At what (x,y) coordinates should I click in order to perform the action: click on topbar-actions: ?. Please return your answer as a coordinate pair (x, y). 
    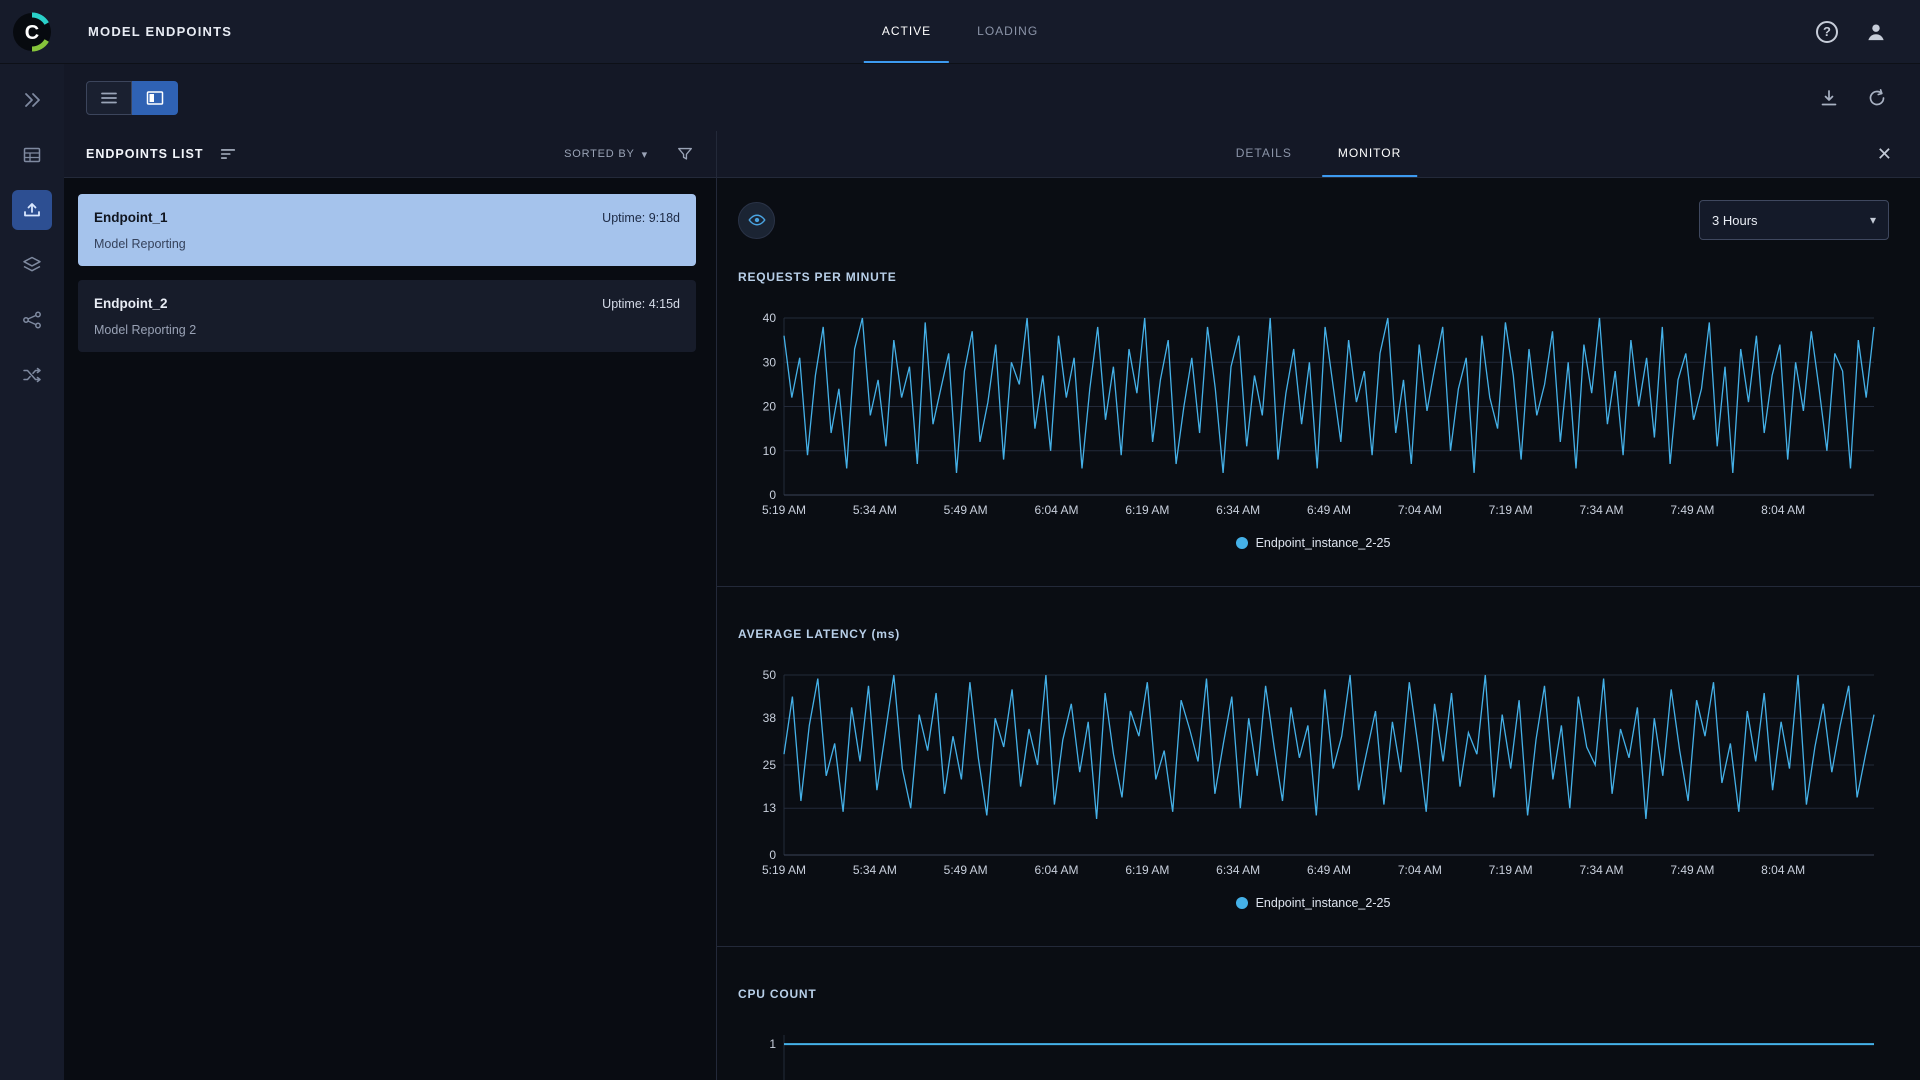
    Looking at the image, I should click on (1868, 32).